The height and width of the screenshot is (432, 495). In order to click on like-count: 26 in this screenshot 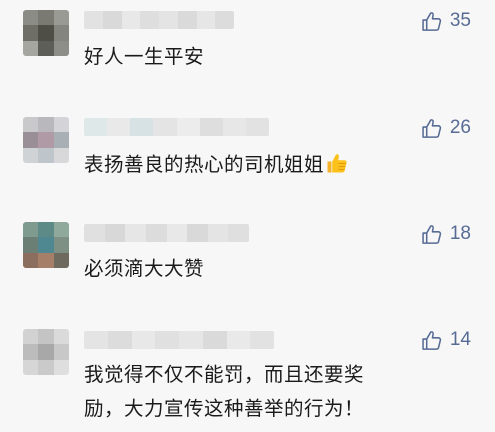, I will do `click(460, 127)`.